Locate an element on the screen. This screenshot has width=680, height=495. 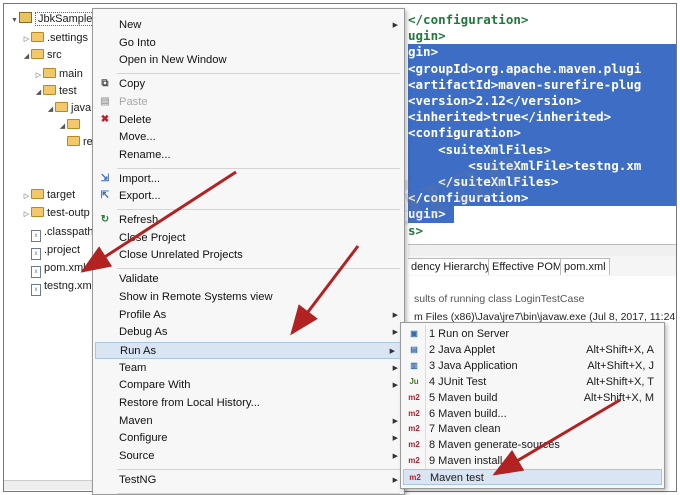
arrow-to-run-as is located at coordinates (325, 290).